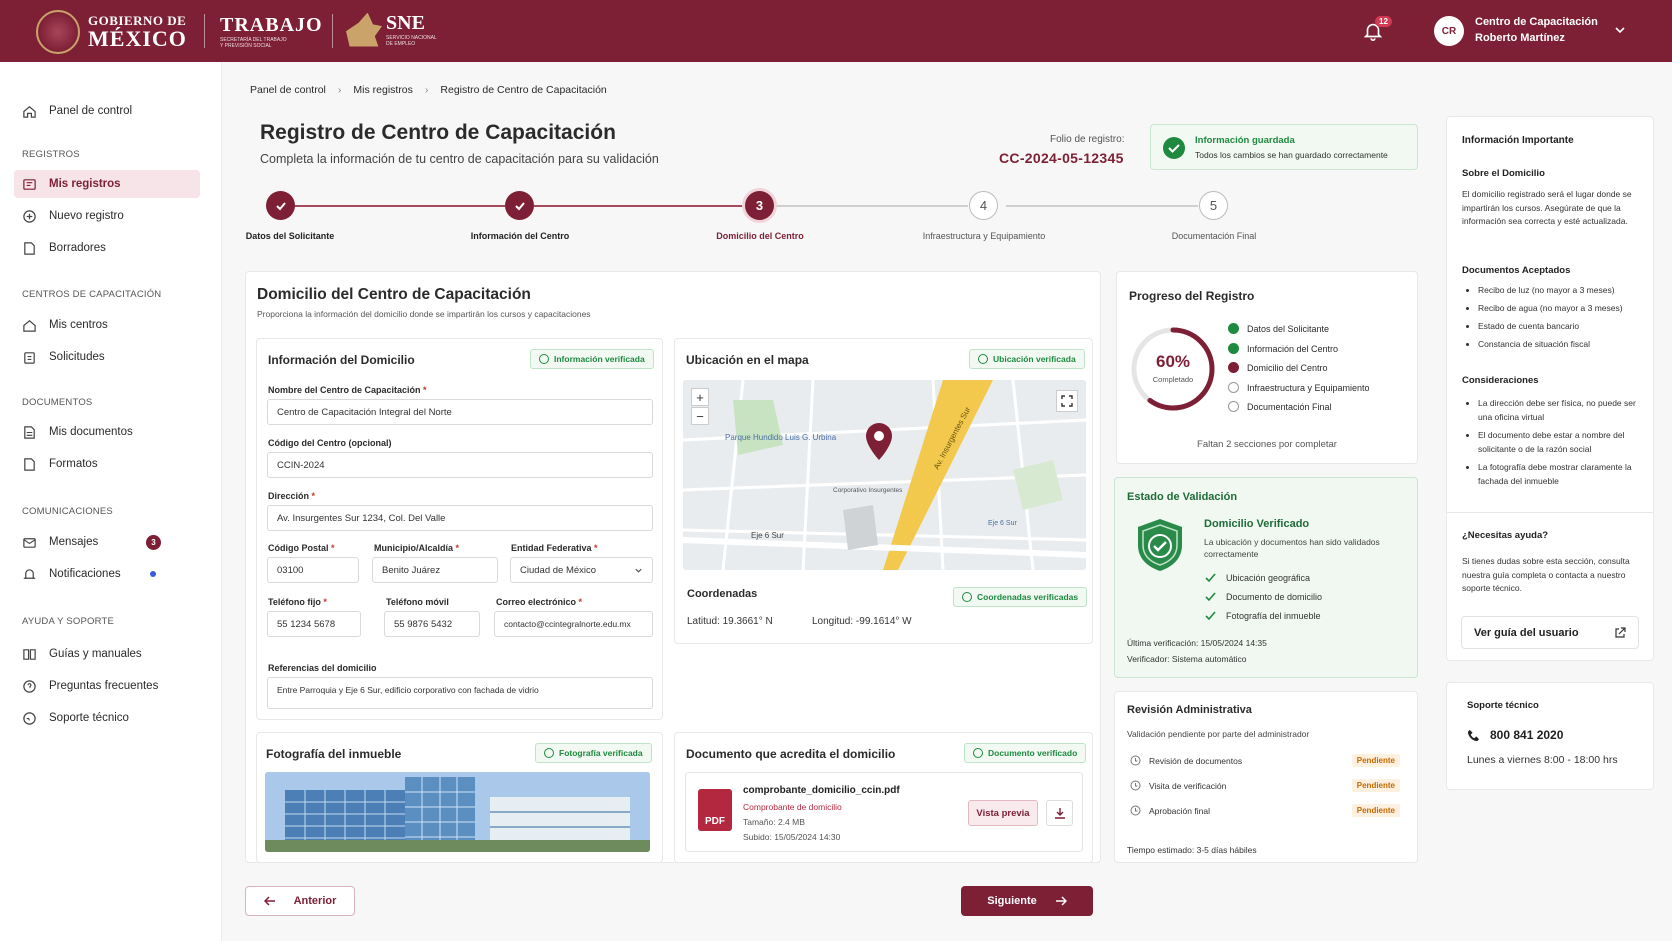 Image resolution: width=1672 pixels, height=941 pixels. What do you see at coordinates (107, 654) in the screenshot?
I see `sidebar-item-guias: Guías y manuales` at bounding box center [107, 654].